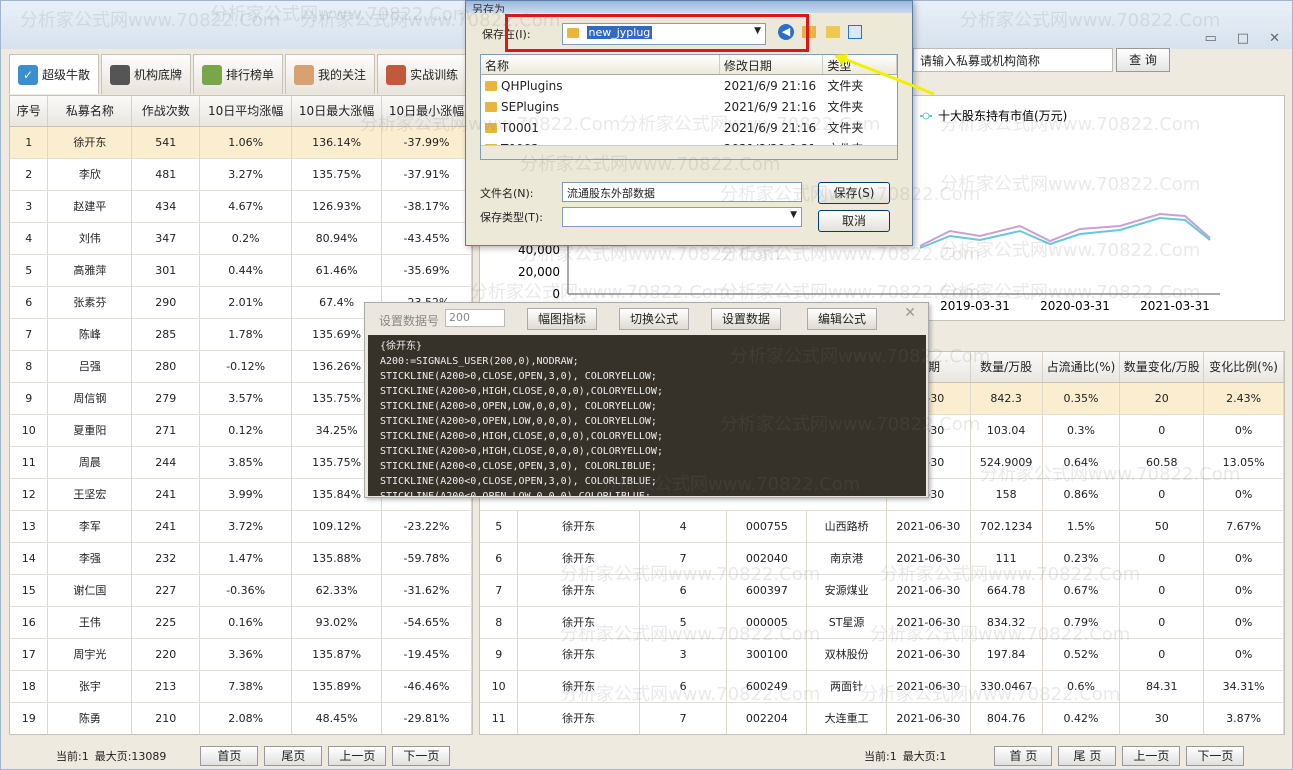  I want to click on table-row: 18 张宇 213 7.38% 135.89% -46.46%, so click(241, 686).